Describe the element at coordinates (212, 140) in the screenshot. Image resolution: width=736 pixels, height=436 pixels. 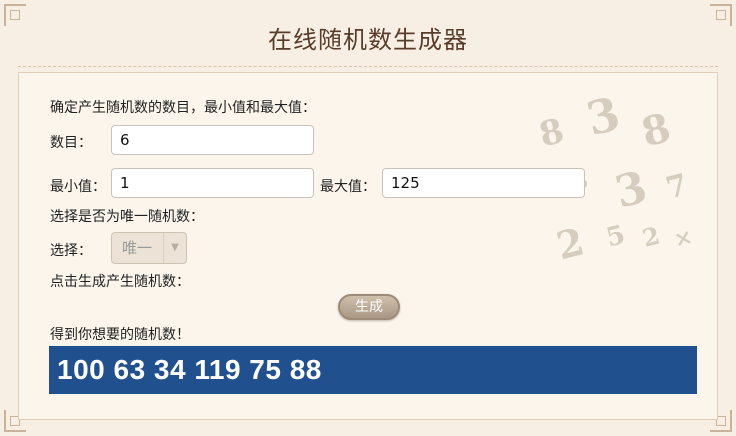
I see `count-input: 6` at that location.